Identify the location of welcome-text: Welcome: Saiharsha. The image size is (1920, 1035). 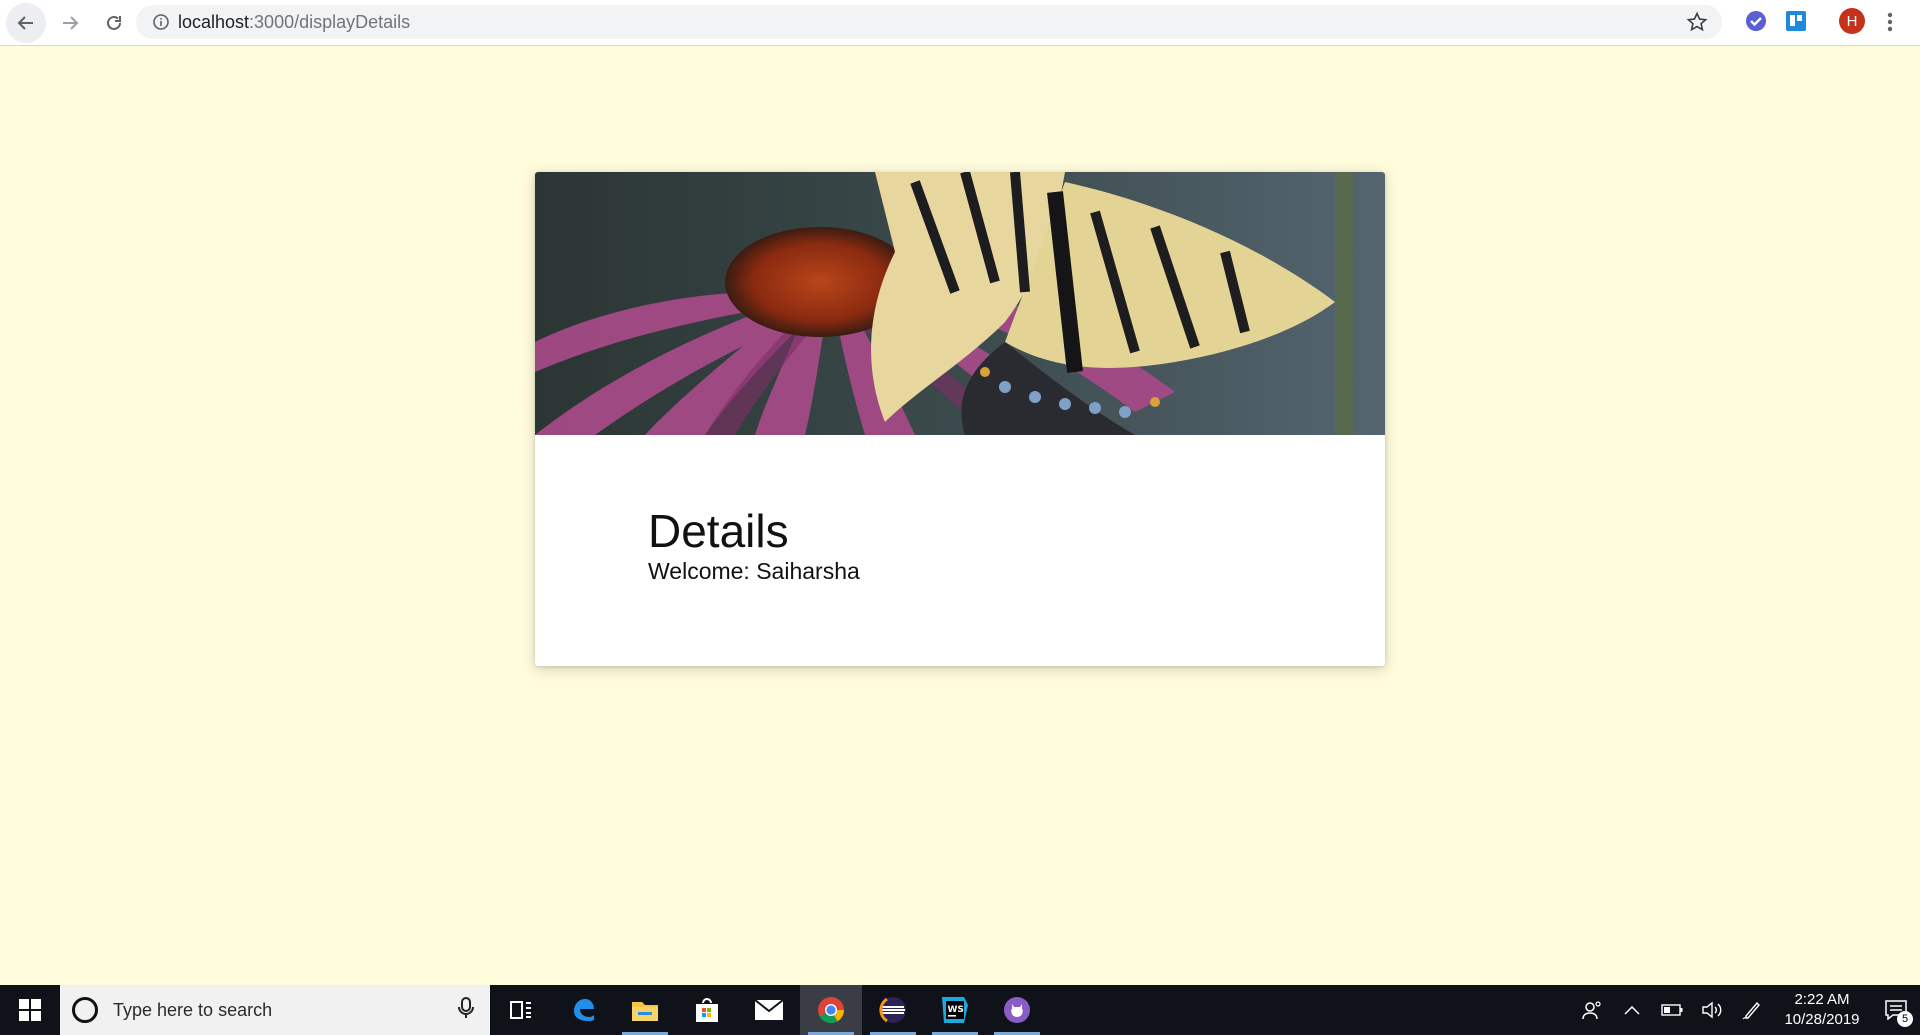
(754, 571).